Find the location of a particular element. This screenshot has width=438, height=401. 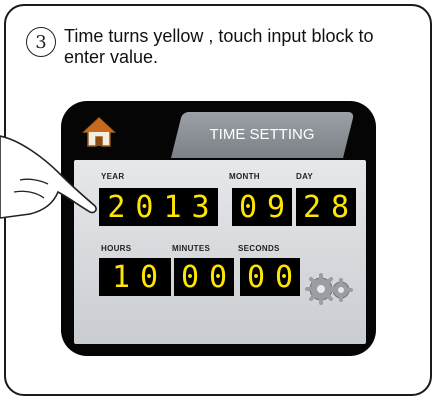

tab-time-setting-label: TIME SETTING is located at coordinates (262, 134).